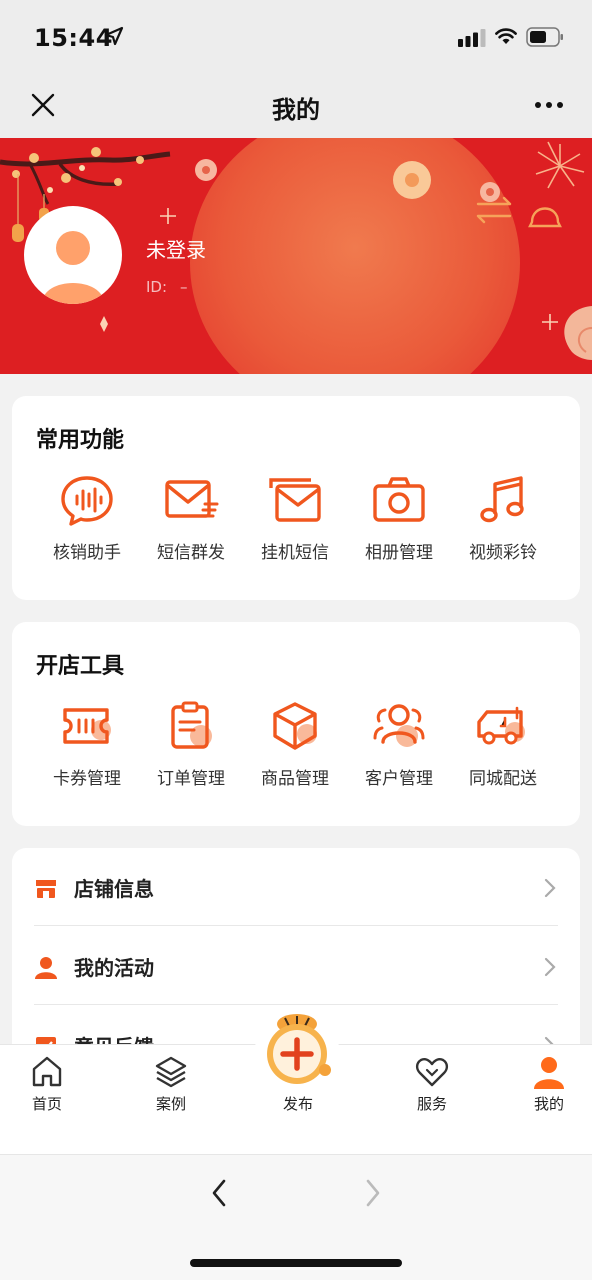 This screenshot has width=592, height=1280. Describe the element at coordinates (46, 889) in the screenshot. I see `store-icon` at that location.